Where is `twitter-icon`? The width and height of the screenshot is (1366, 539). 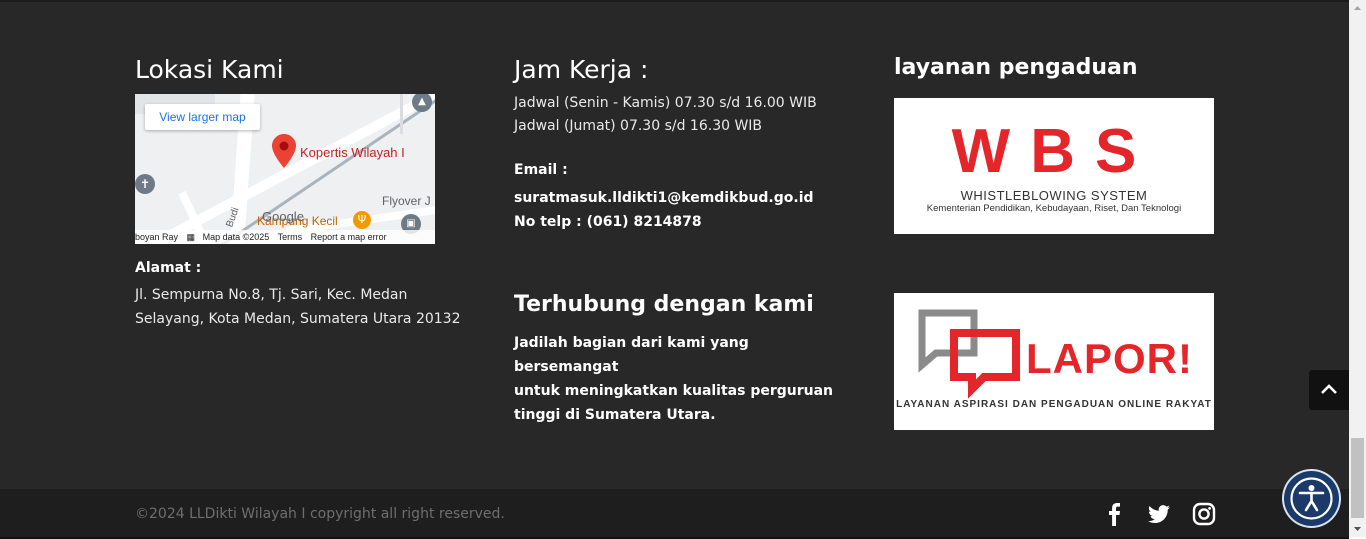
twitter-icon is located at coordinates (1159, 514).